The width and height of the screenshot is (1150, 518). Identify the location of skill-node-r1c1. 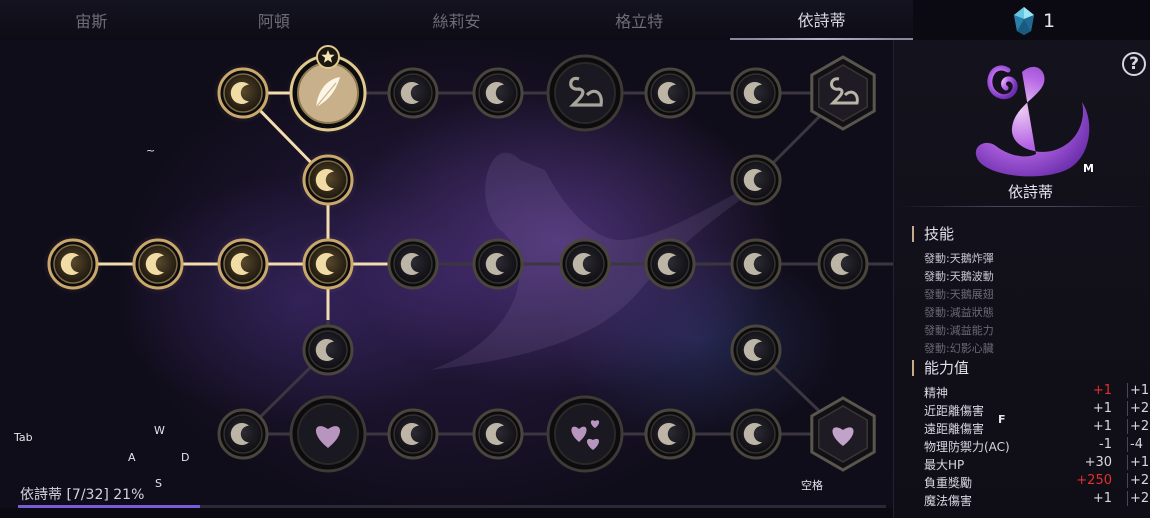
(243, 93).